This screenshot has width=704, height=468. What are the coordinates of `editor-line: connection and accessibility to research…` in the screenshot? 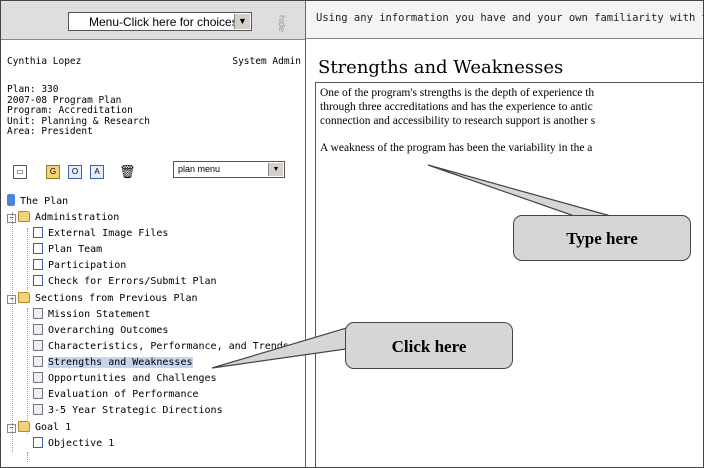 It's located at (458, 121).